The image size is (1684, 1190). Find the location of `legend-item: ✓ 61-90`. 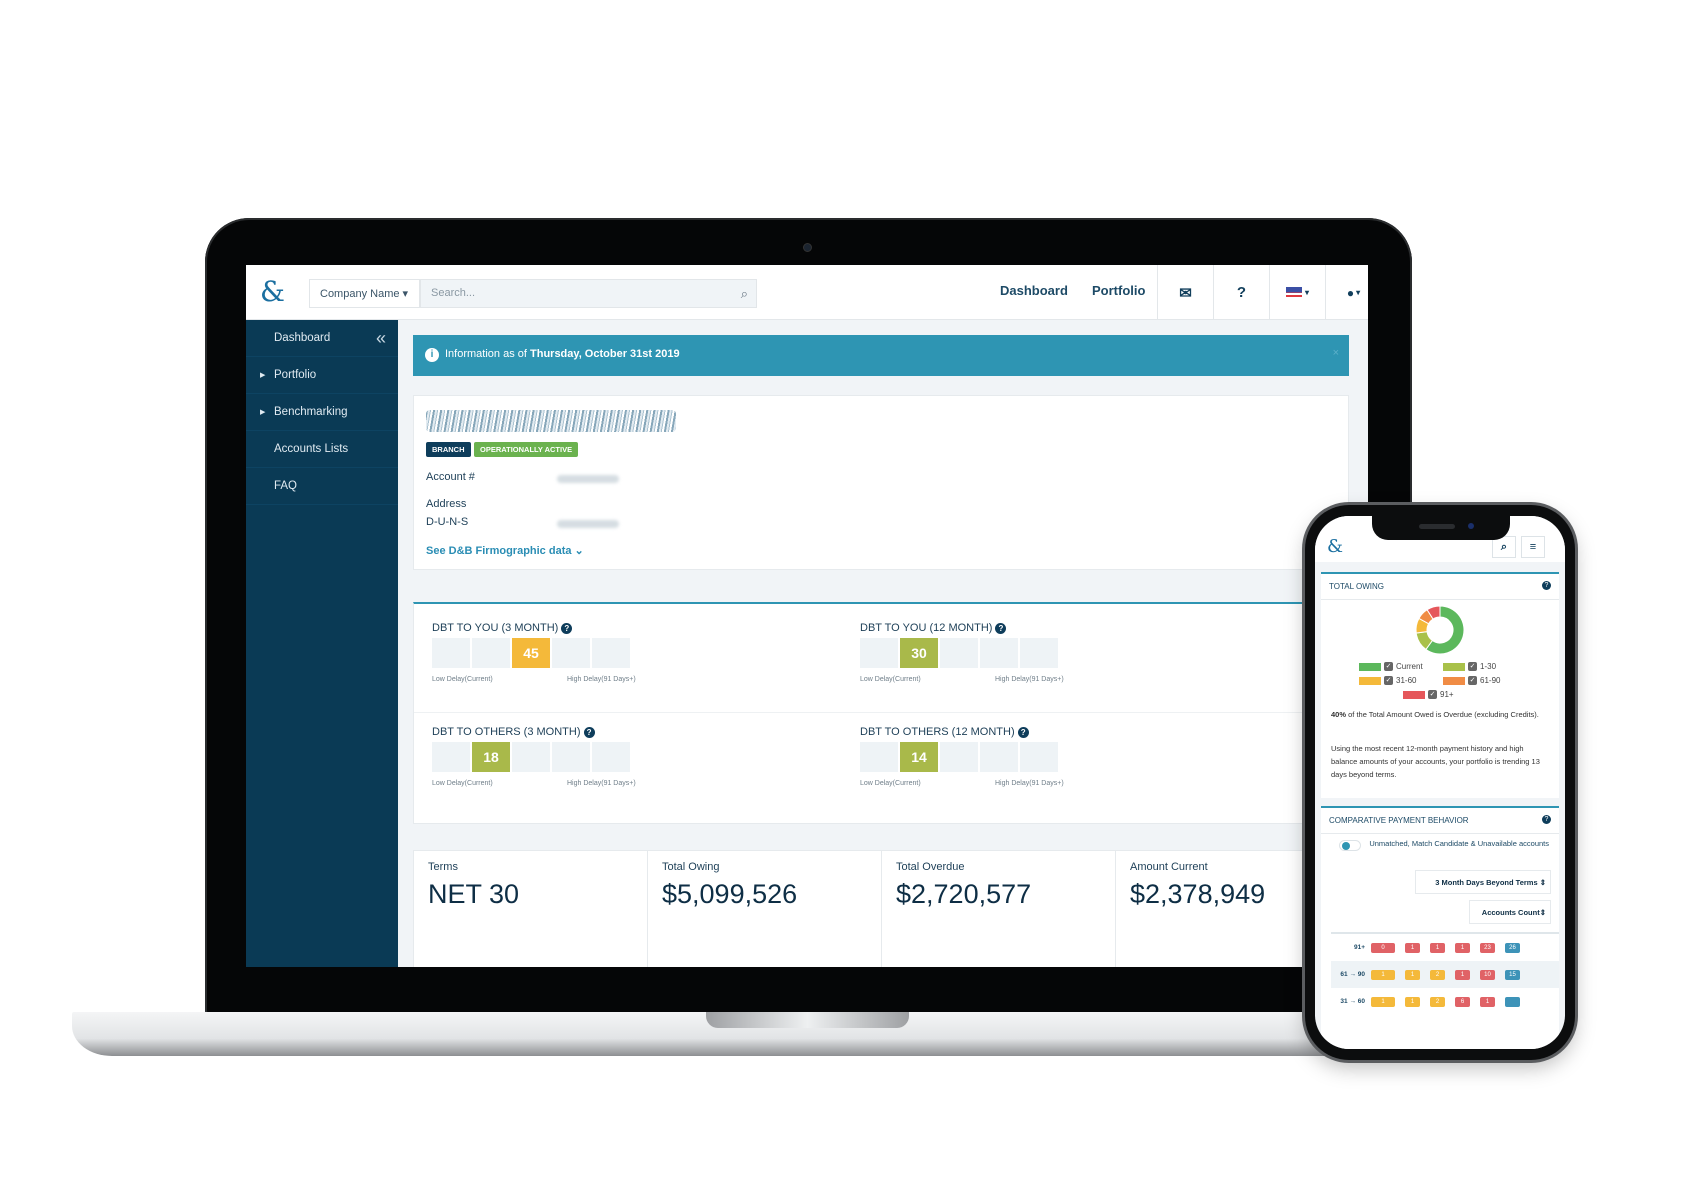

legend-item: ✓ 61-90 is located at coordinates (1471, 680).